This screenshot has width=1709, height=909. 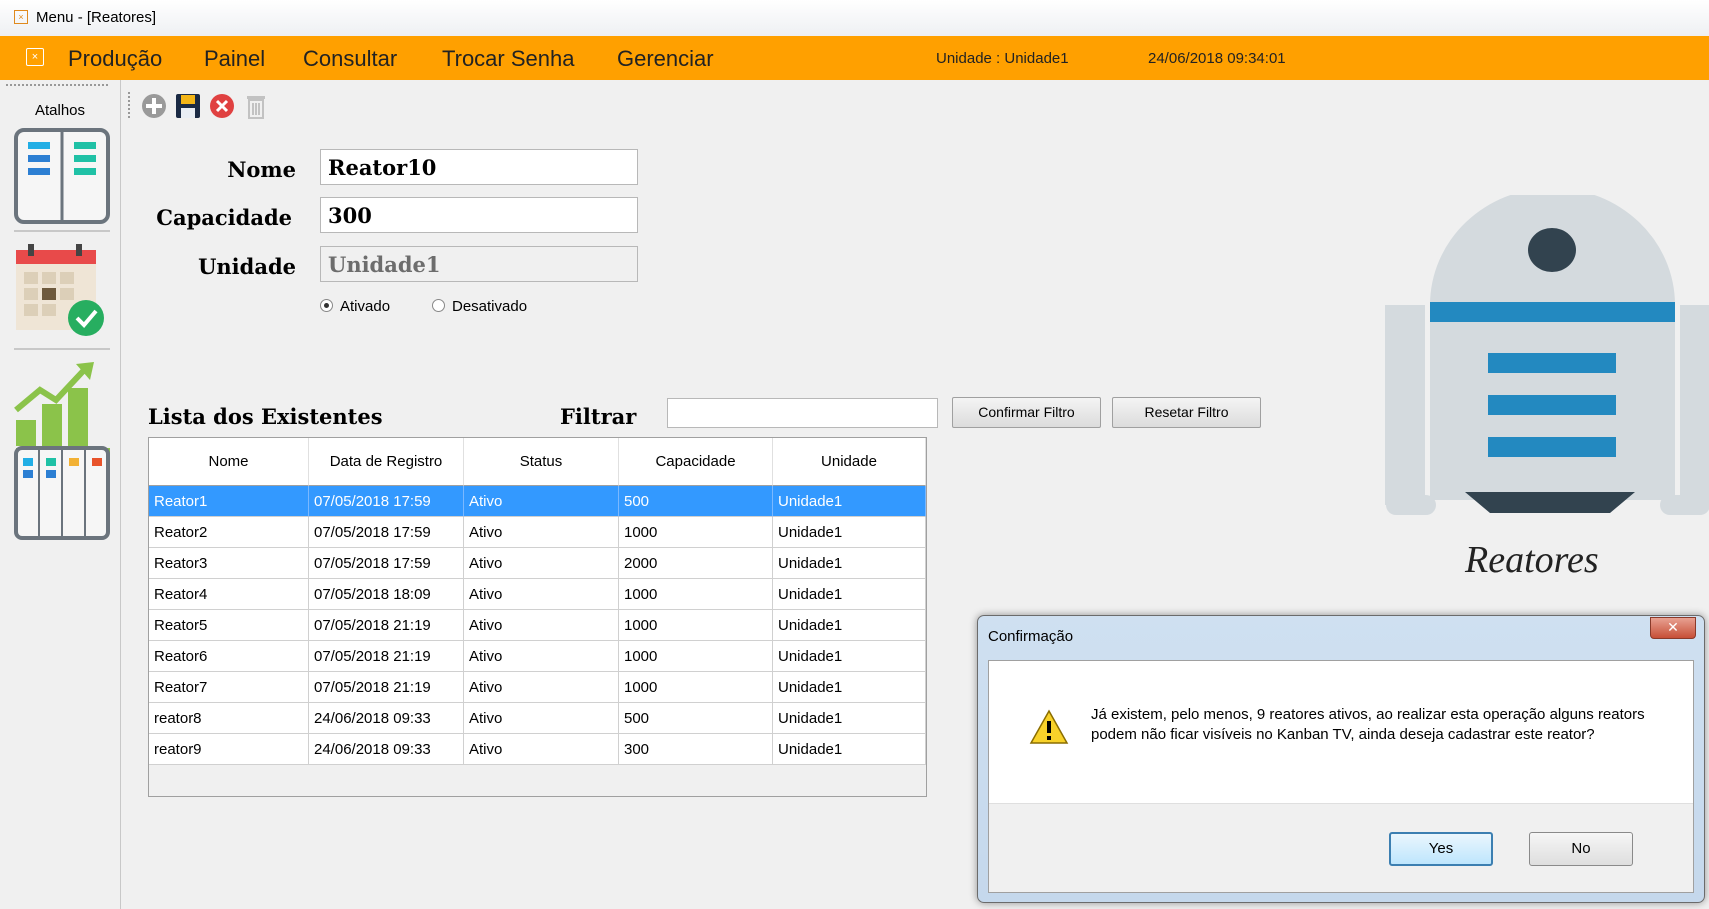 What do you see at coordinates (696, 462) in the screenshot?
I see `column-header-capacidade: Capacidade` at bounding box center [696, 462].